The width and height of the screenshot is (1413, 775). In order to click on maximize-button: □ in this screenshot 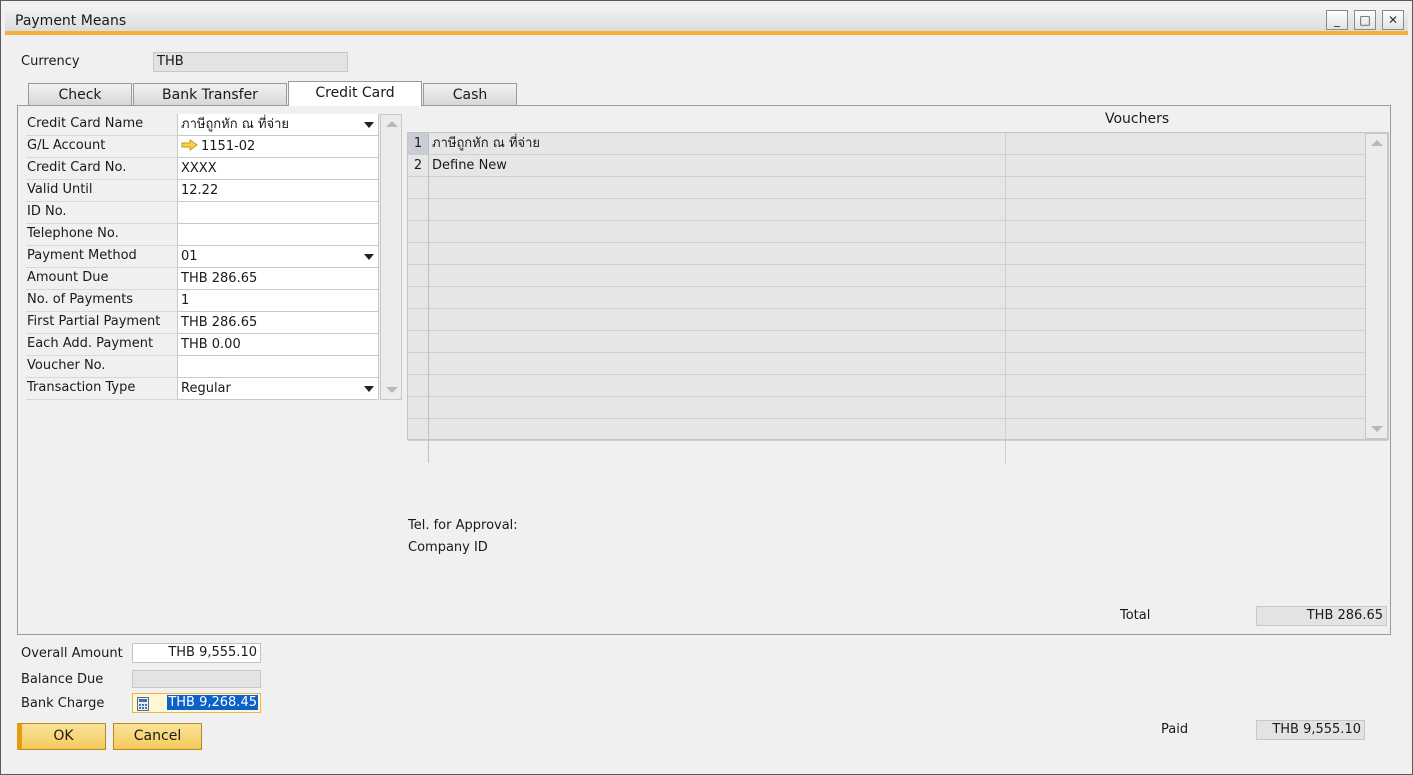, I will do `click(1365, 20)`.